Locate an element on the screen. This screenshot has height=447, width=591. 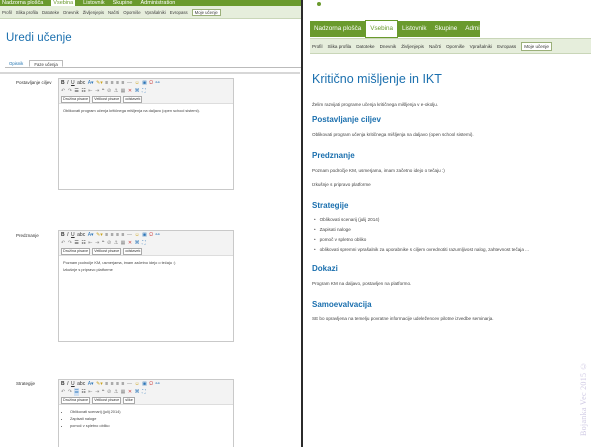
highlight-icon: ✎▾ is located at coordinates (99, 235).